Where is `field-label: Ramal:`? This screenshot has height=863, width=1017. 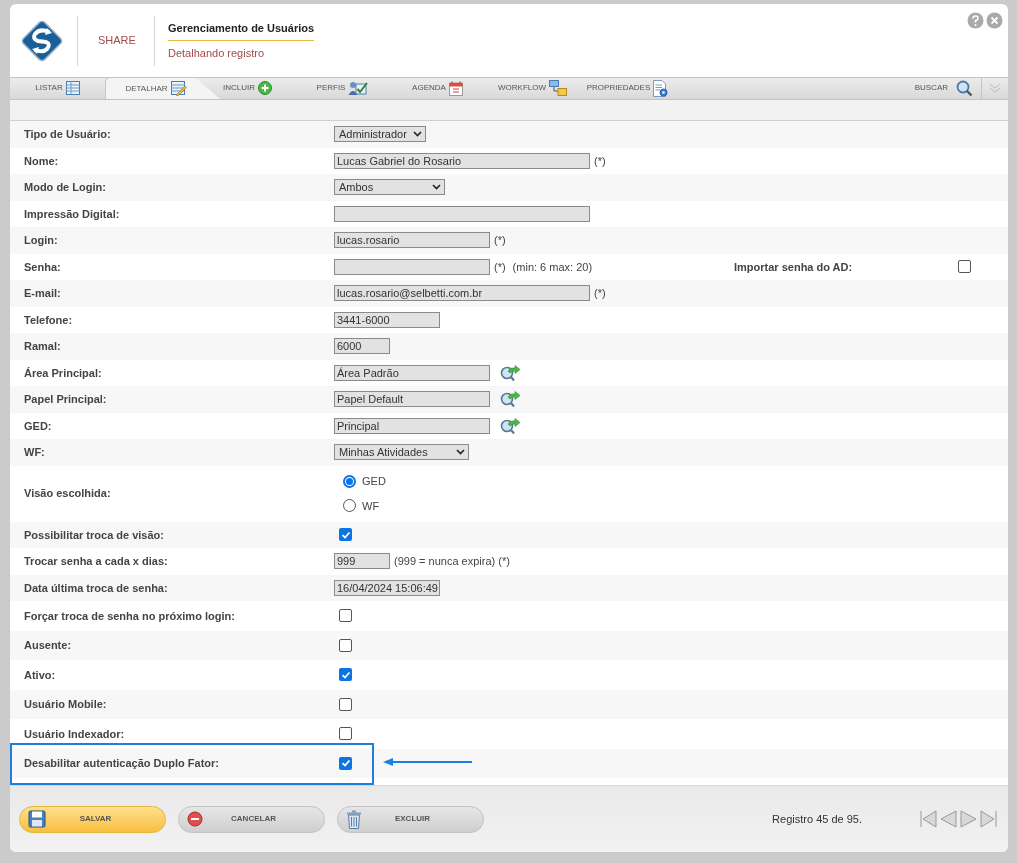
field-label: Ramal: is located at coordinates (42, 346).